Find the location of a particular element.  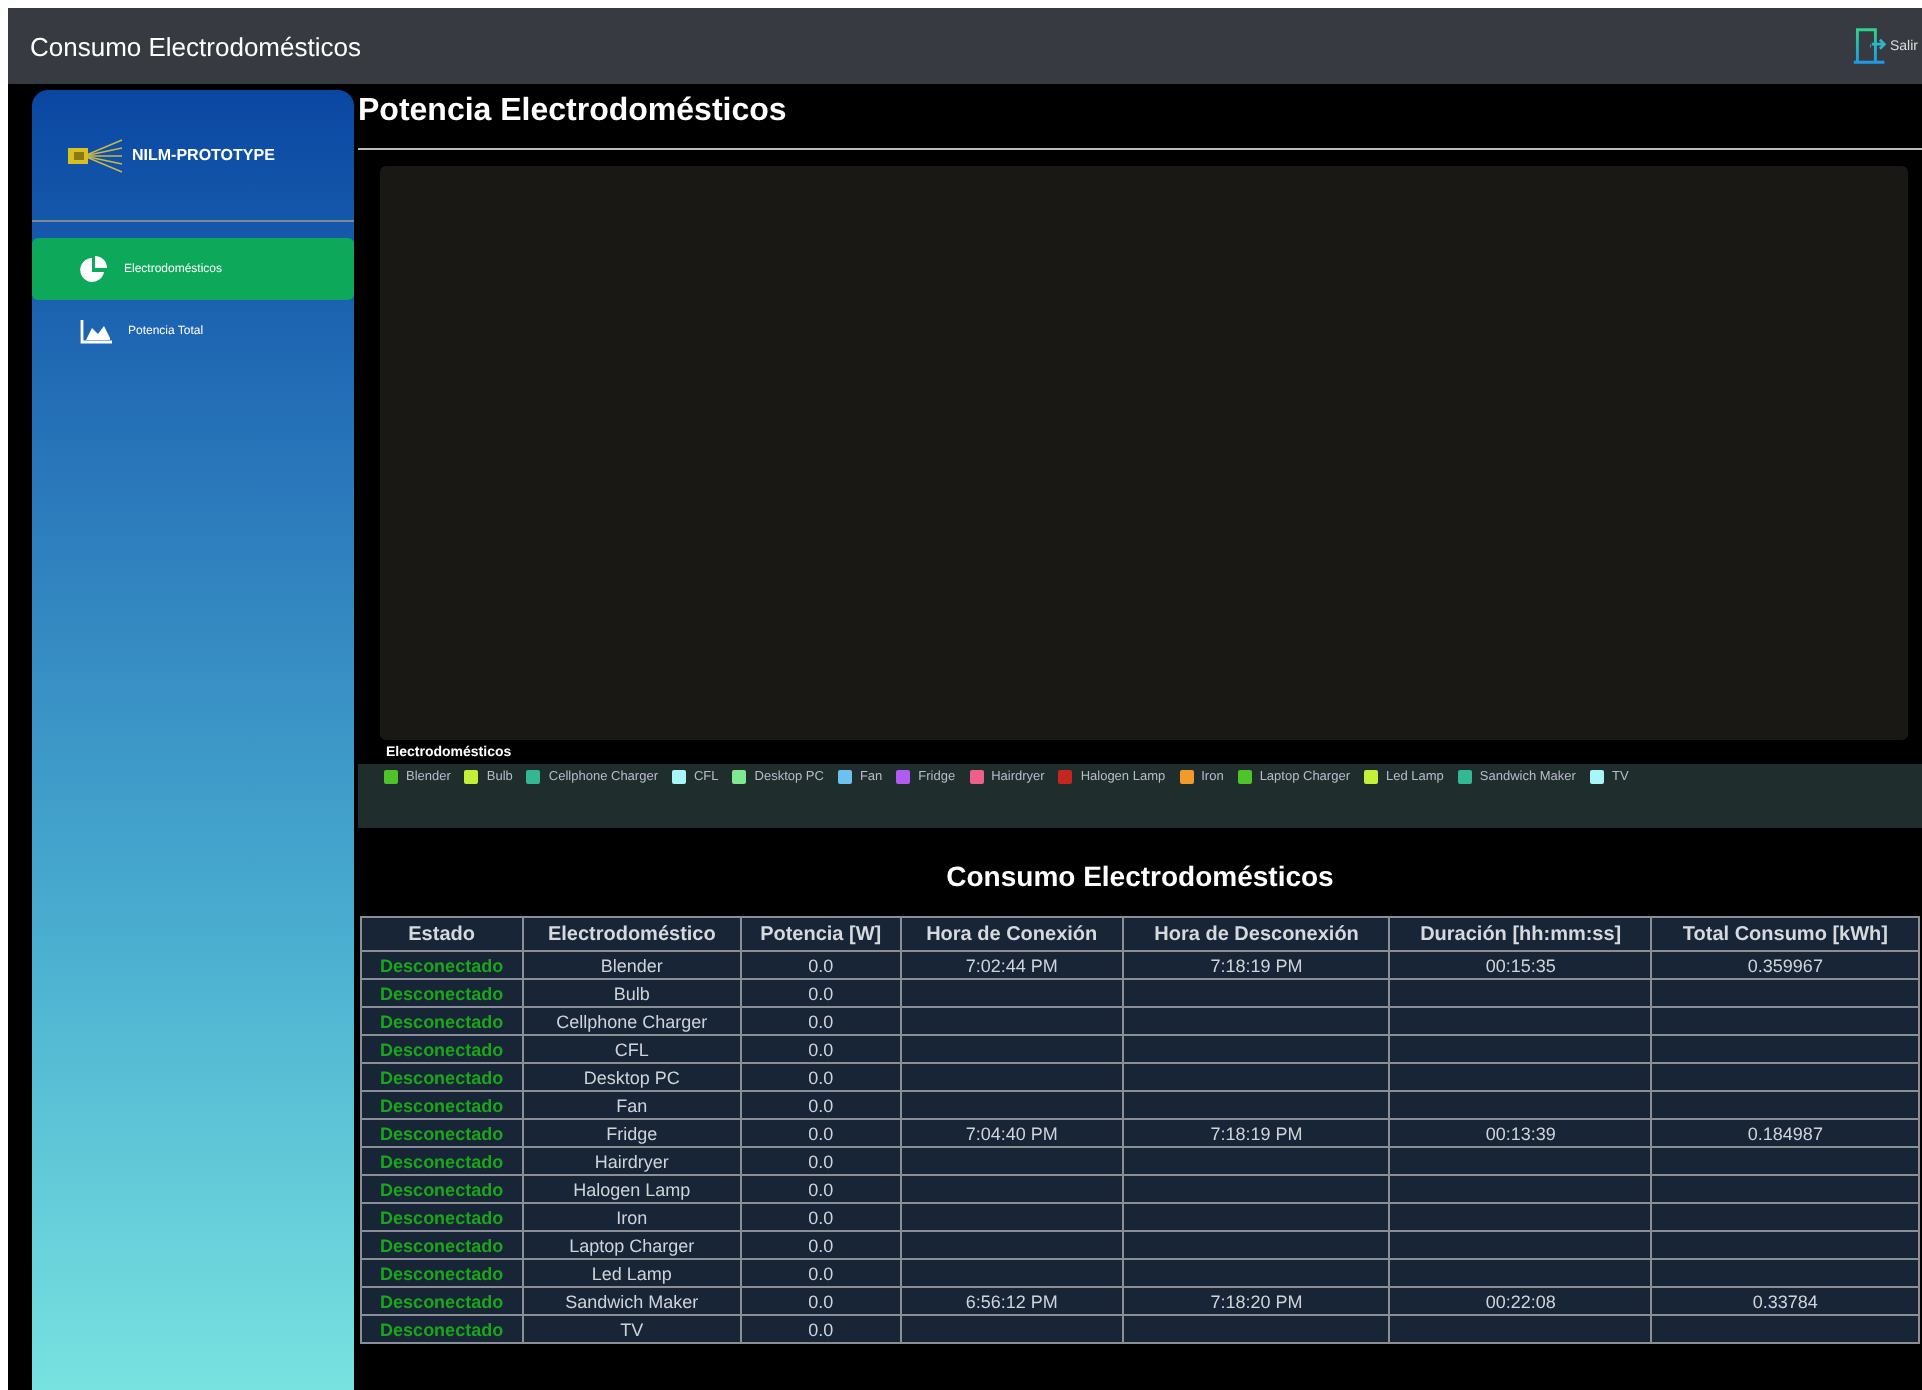

column-header: Duración [hh:mm:ss] is located at coordinates (1520, 934).